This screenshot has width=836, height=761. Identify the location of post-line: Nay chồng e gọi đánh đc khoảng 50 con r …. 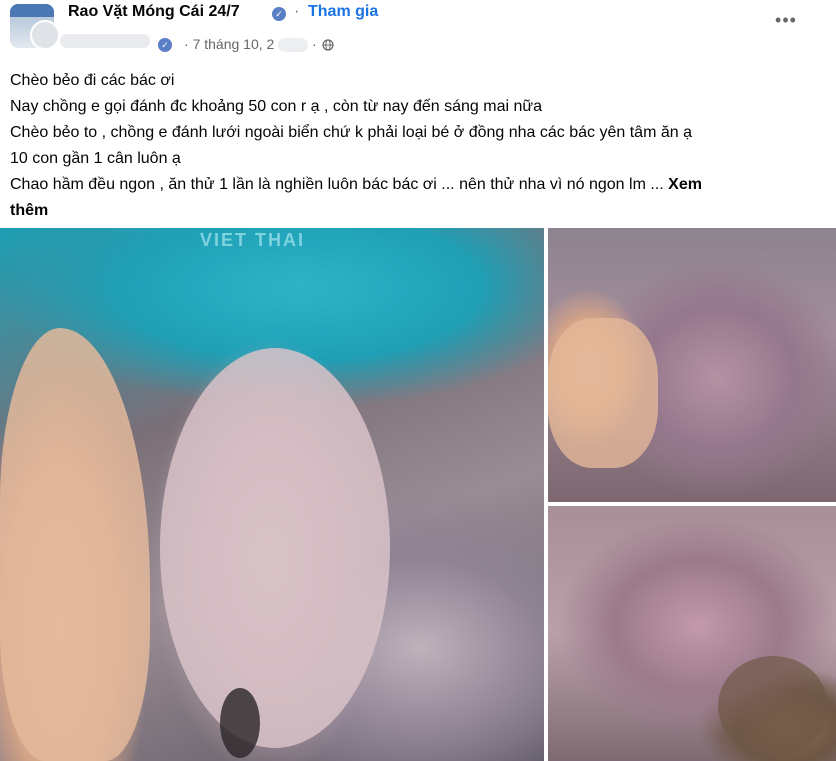
(276, 106).